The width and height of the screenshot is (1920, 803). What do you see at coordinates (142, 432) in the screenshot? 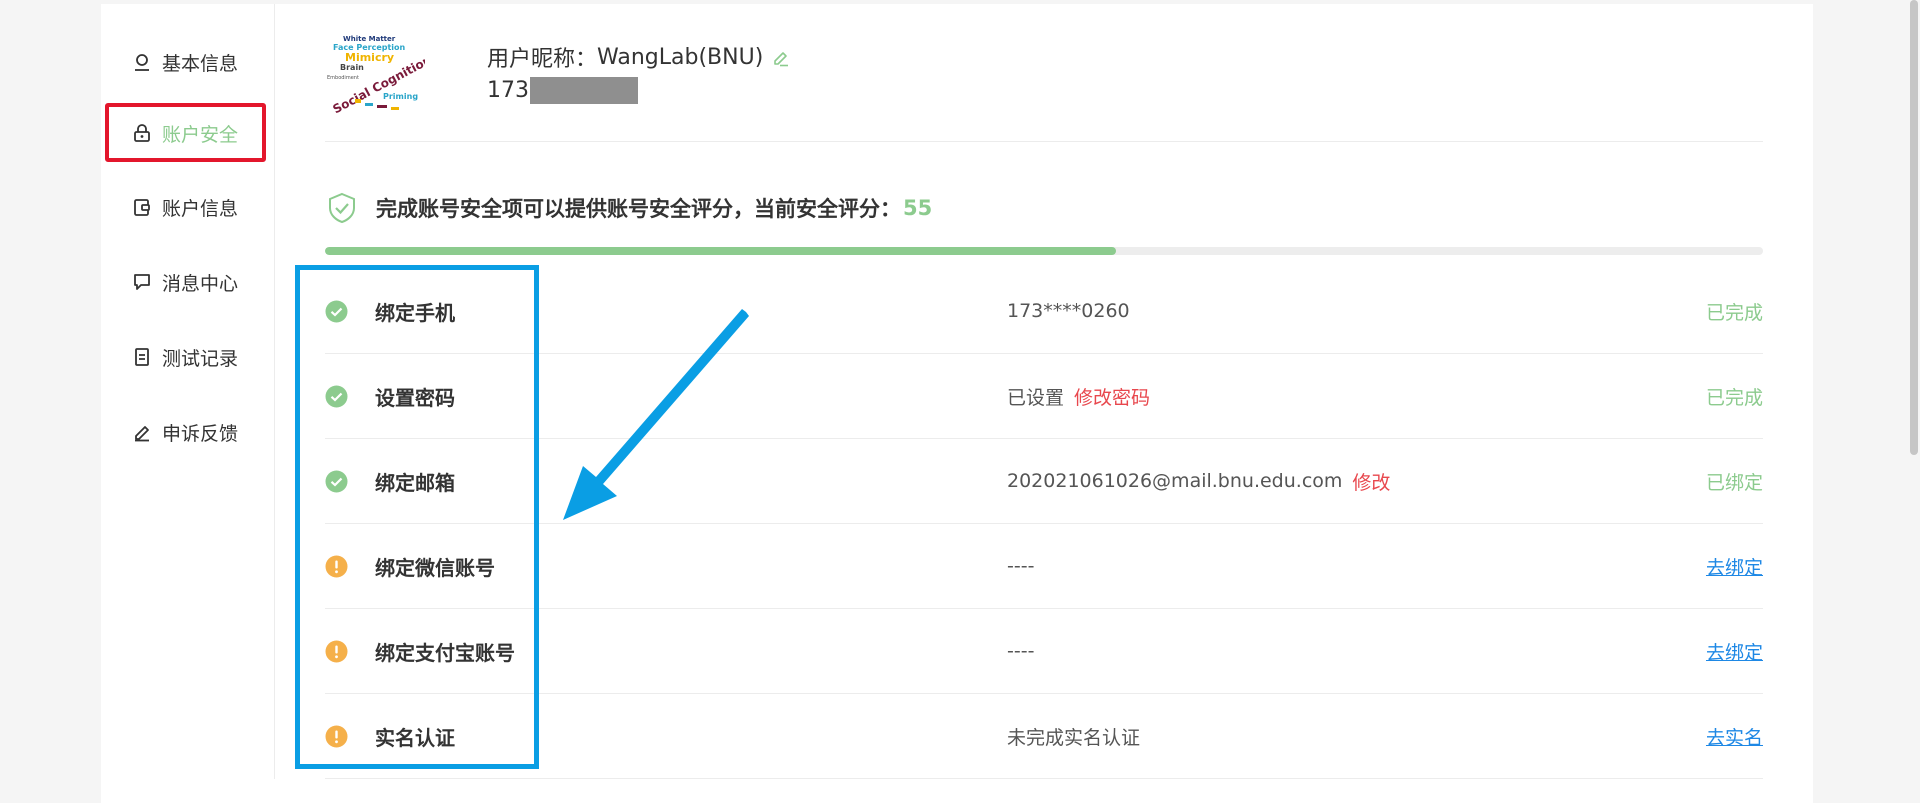
I see `edit-icon` at bounding box center [142, 432].